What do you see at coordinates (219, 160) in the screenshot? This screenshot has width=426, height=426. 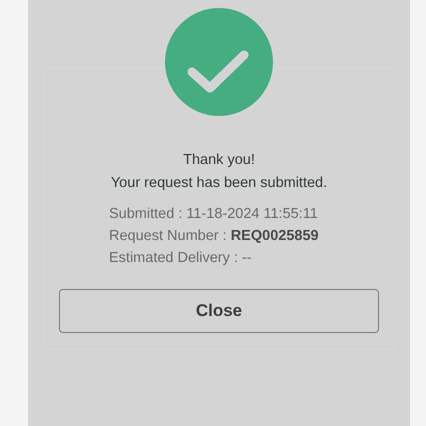 I see `thank-you-heading: Thank you!` at bounding box center [219, 160].